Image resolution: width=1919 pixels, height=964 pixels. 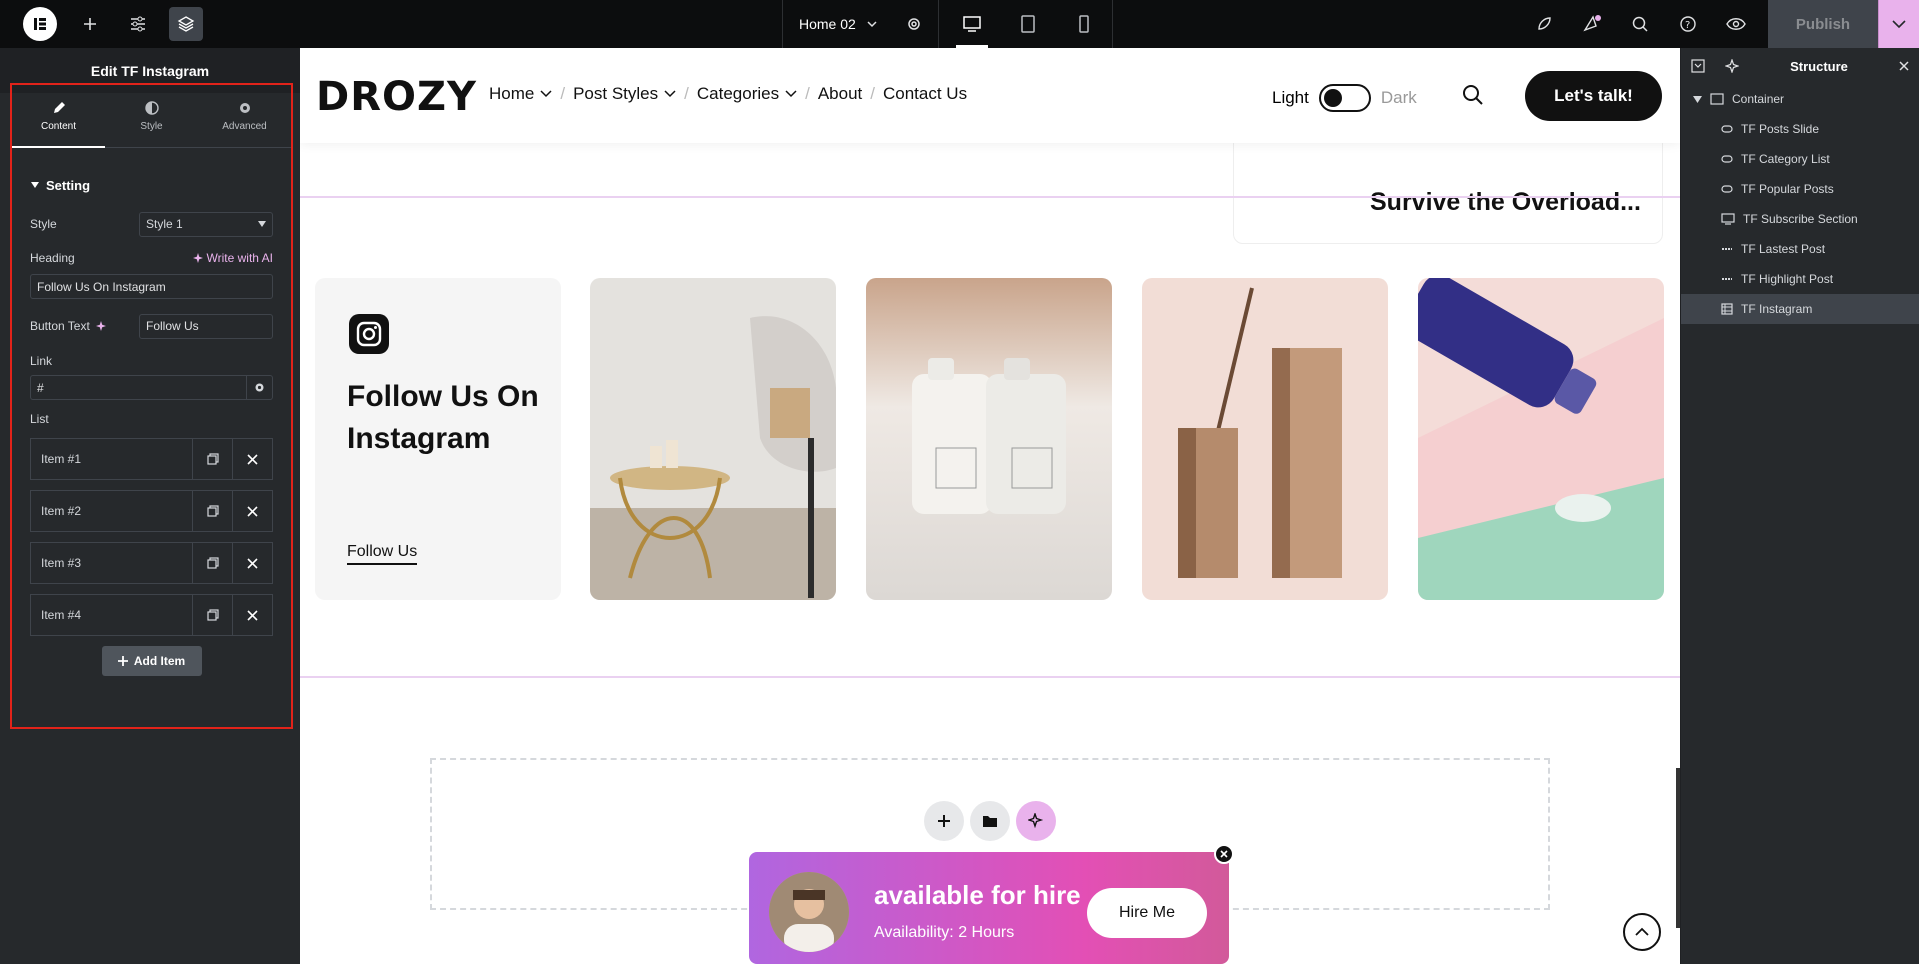 What do you see at coordinates (232, 258) in the screenshot?
I see `write-with-ai-button: Write with AI` at bounding box center [232, 258].